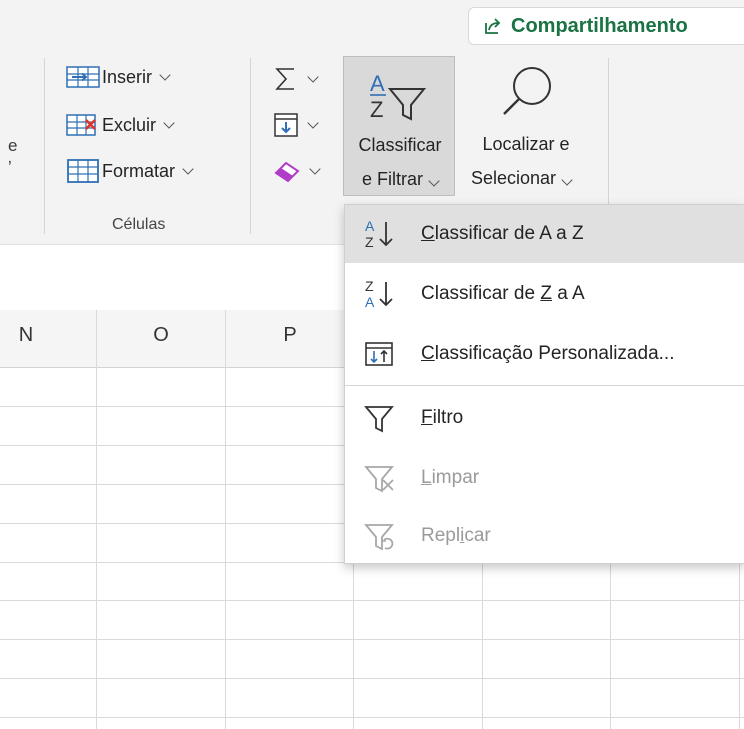 This screenshot has width=744, height=729. Describe the element at coordinates (304, 171) in the screenshot. I see `clear-button` at that location.